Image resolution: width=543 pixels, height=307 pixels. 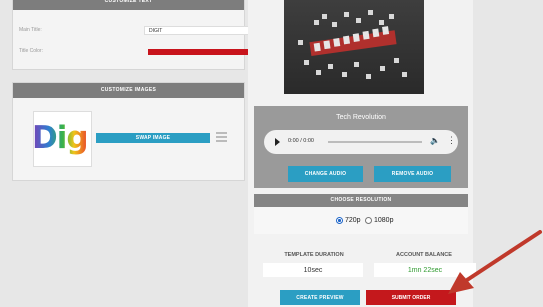 What do you see at coordinates (277, 142) in the screenshot?
I see `play-icon` at bounding box center [277, 142].